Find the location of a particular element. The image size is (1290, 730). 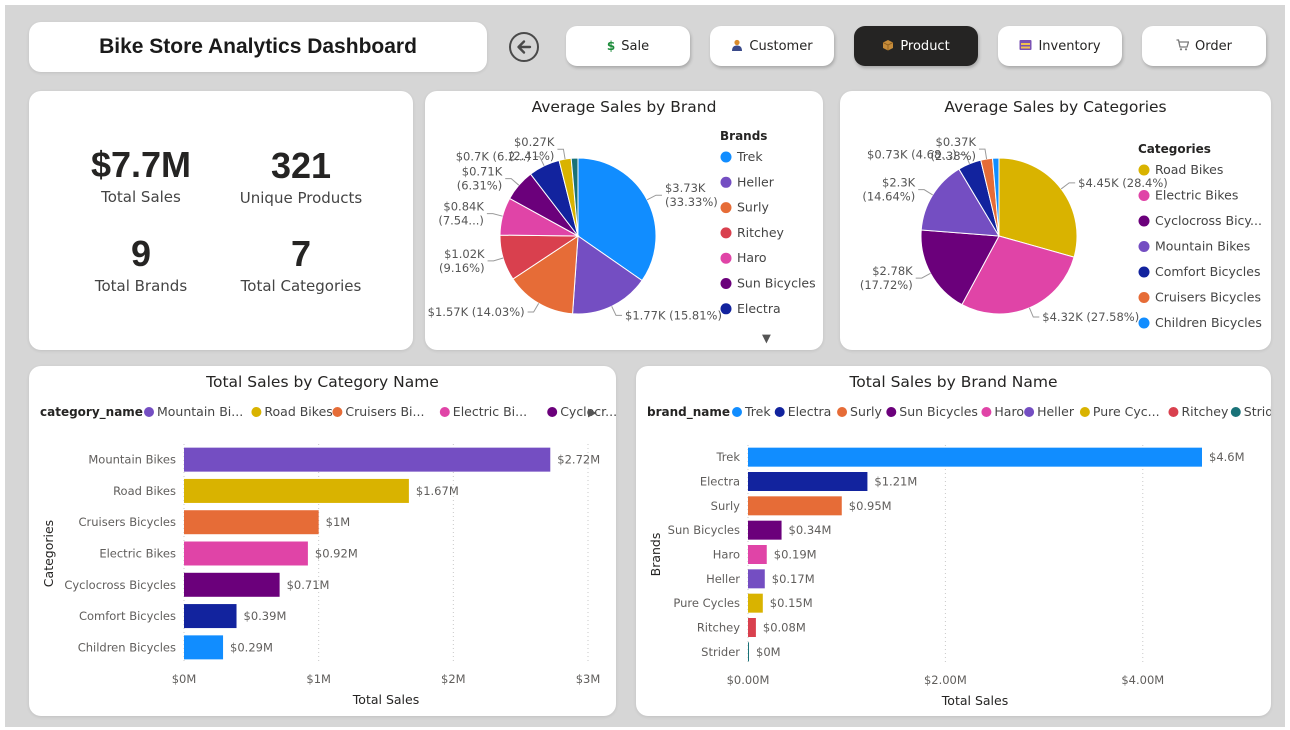

bar-pure-cycles is located at coordinates (755, 603).